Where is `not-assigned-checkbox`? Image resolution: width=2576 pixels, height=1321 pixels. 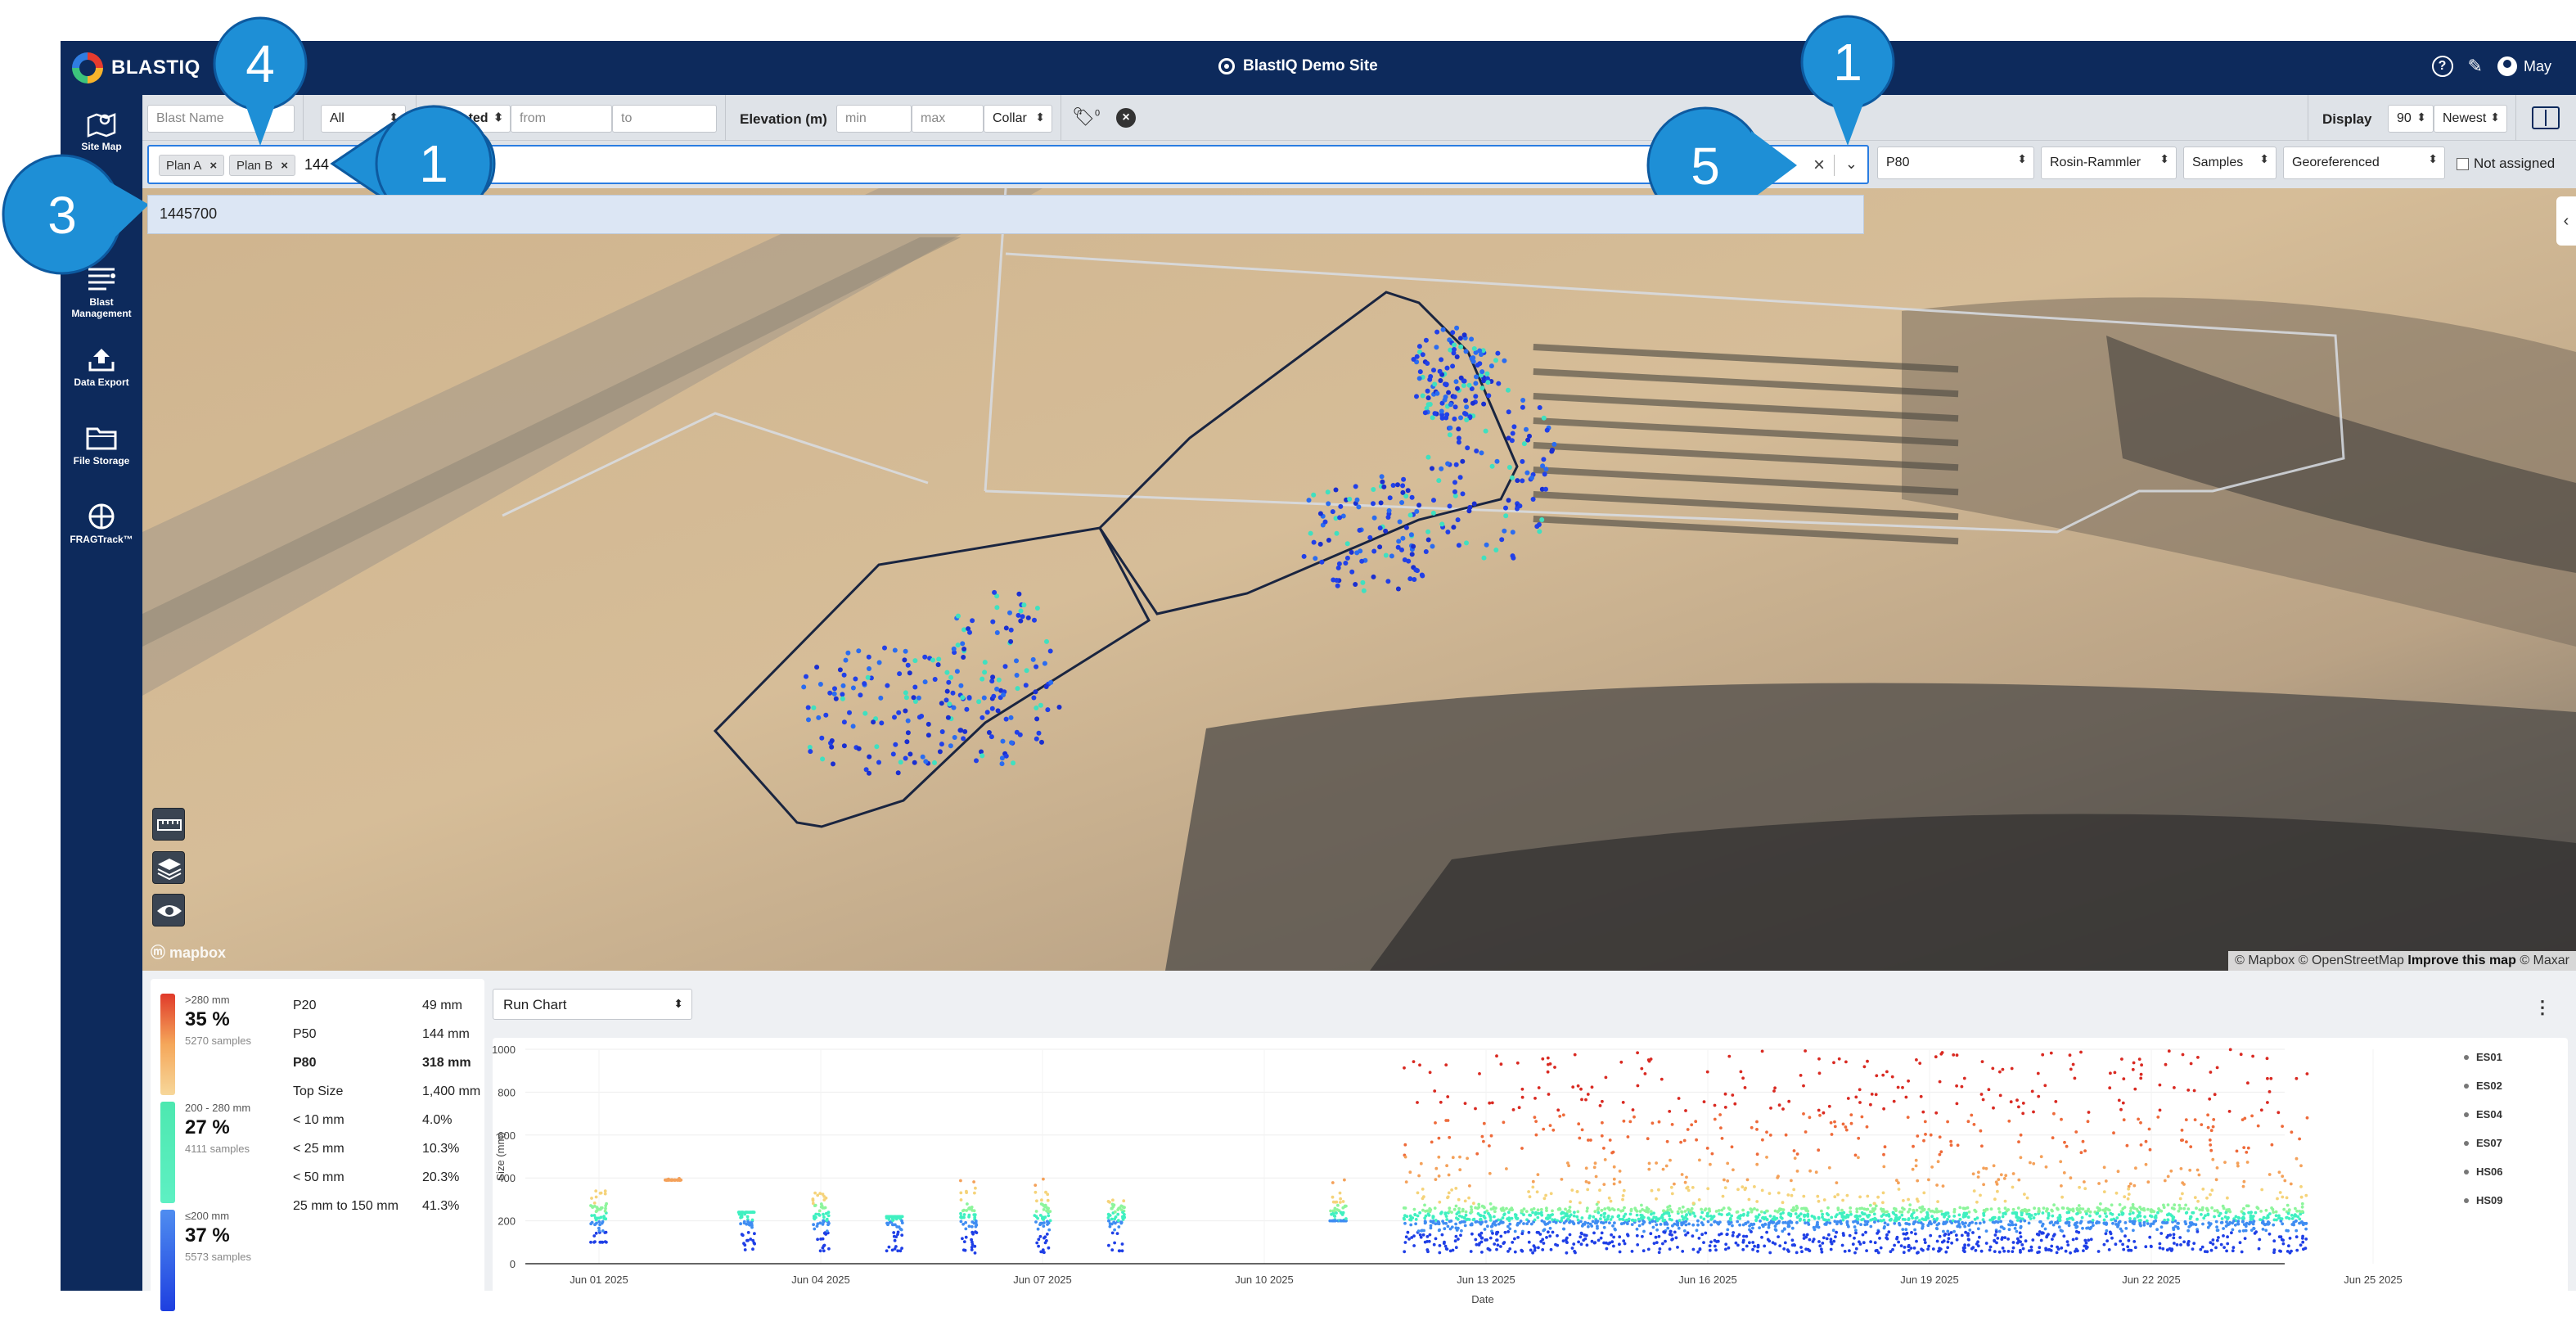 not-assigned-checkbox is located at coordinates (2463, 163).